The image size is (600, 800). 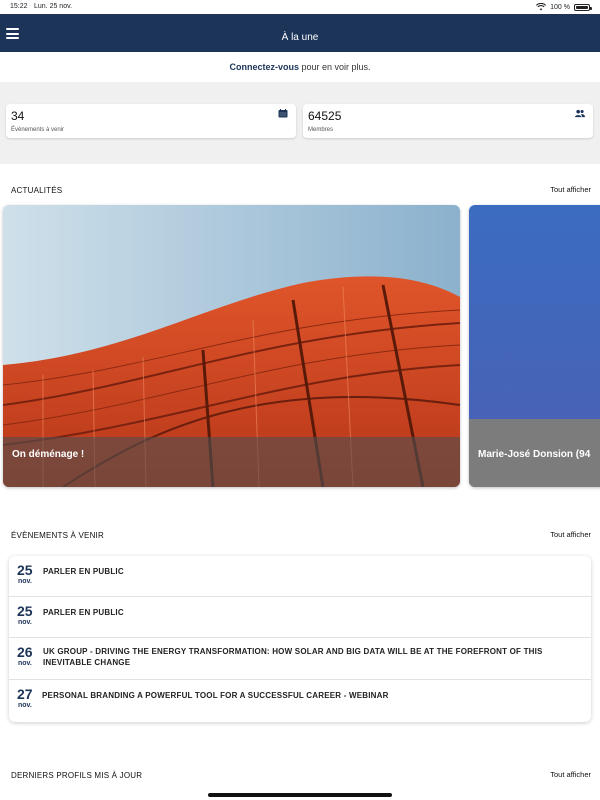 What do you see at coordinates (321, 130) in the screenshot?
I see `stat-members-label: Membres` at bounding box center [321, 130].